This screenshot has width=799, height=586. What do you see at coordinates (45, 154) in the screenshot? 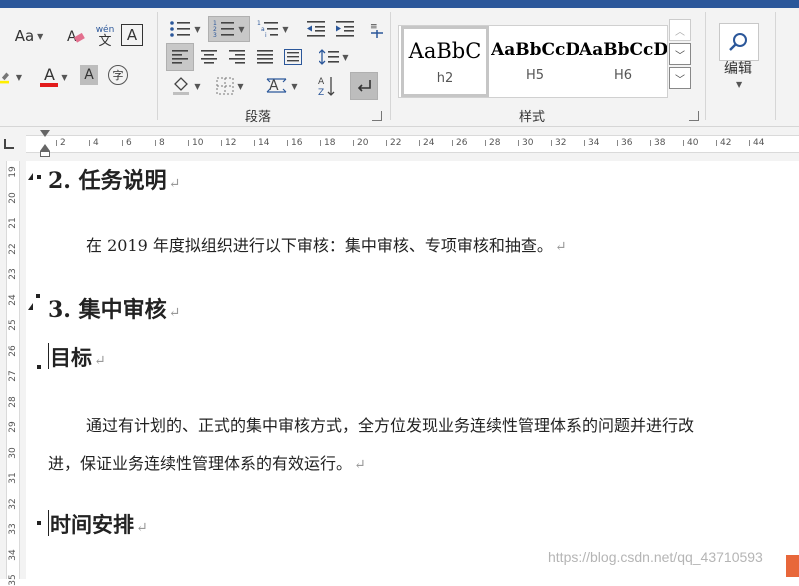
I see `left-indent-marker` at bounding box center [45, 154].